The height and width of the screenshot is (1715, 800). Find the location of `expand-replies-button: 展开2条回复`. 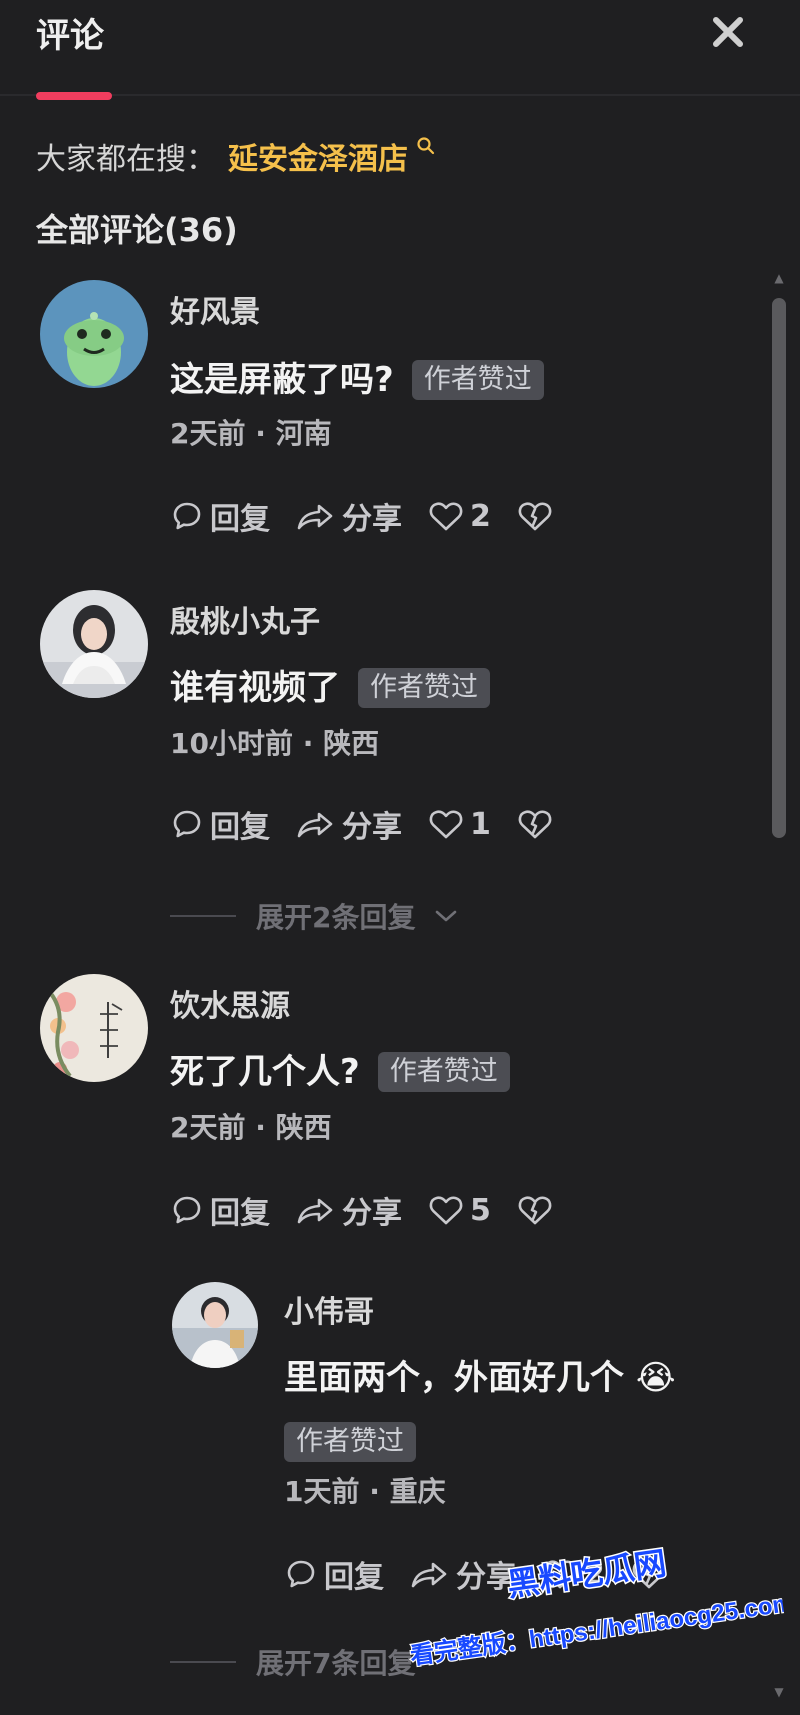

expand-replies-button: 展开2条回复 is located at coordinates (313, 916).